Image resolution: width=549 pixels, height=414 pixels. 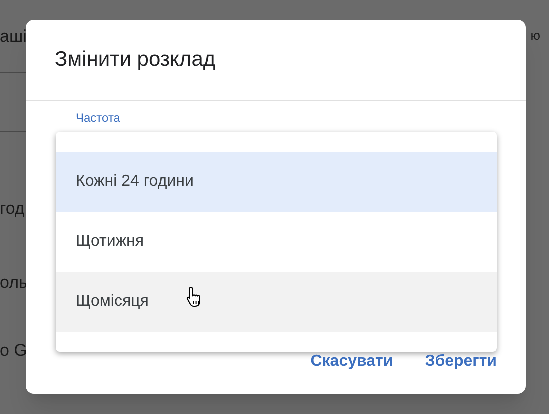 What do you see at coordinates (12, 209) in the screenshot?
I see `background-text: год` at bounding box center [12, 209].